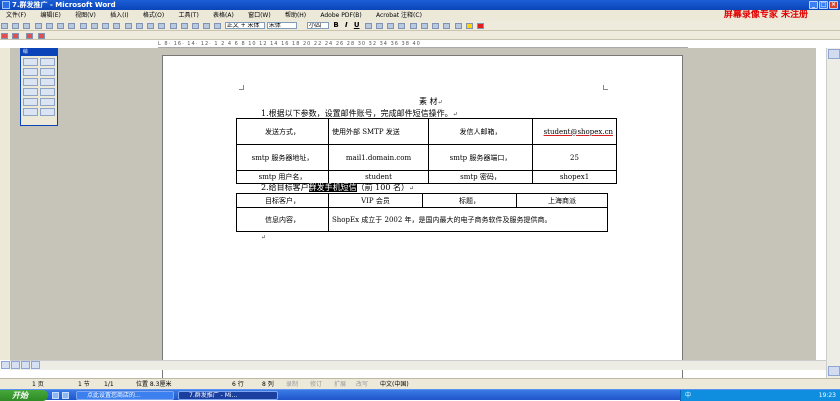 This screenshot has height=401, width=840. I want to click on underline-button: U, so click(357, 25).